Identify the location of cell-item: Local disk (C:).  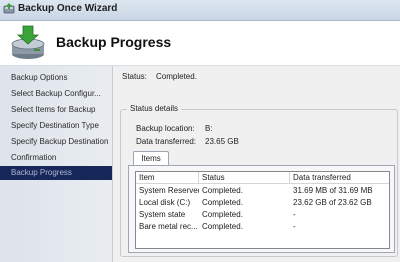
(165, 202).